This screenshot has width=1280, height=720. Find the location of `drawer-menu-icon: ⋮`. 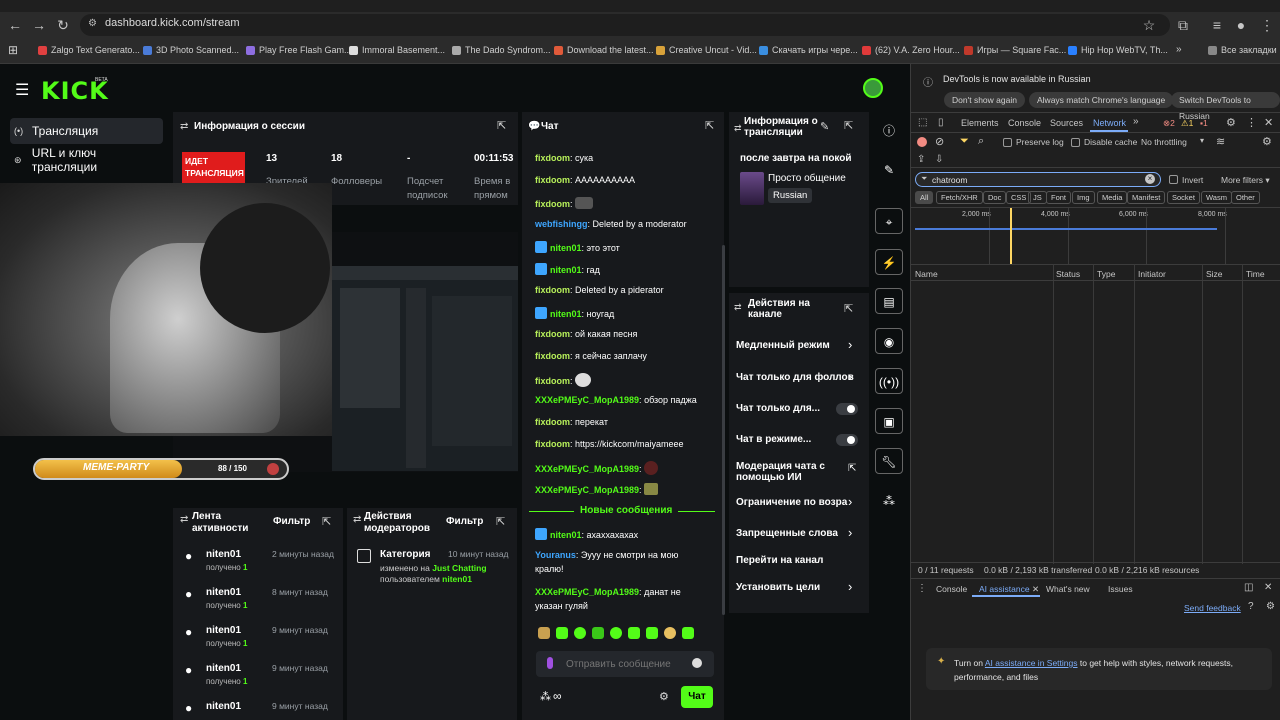

drawer-menu-icon: ⋮ is located at coordinates (922, 588).